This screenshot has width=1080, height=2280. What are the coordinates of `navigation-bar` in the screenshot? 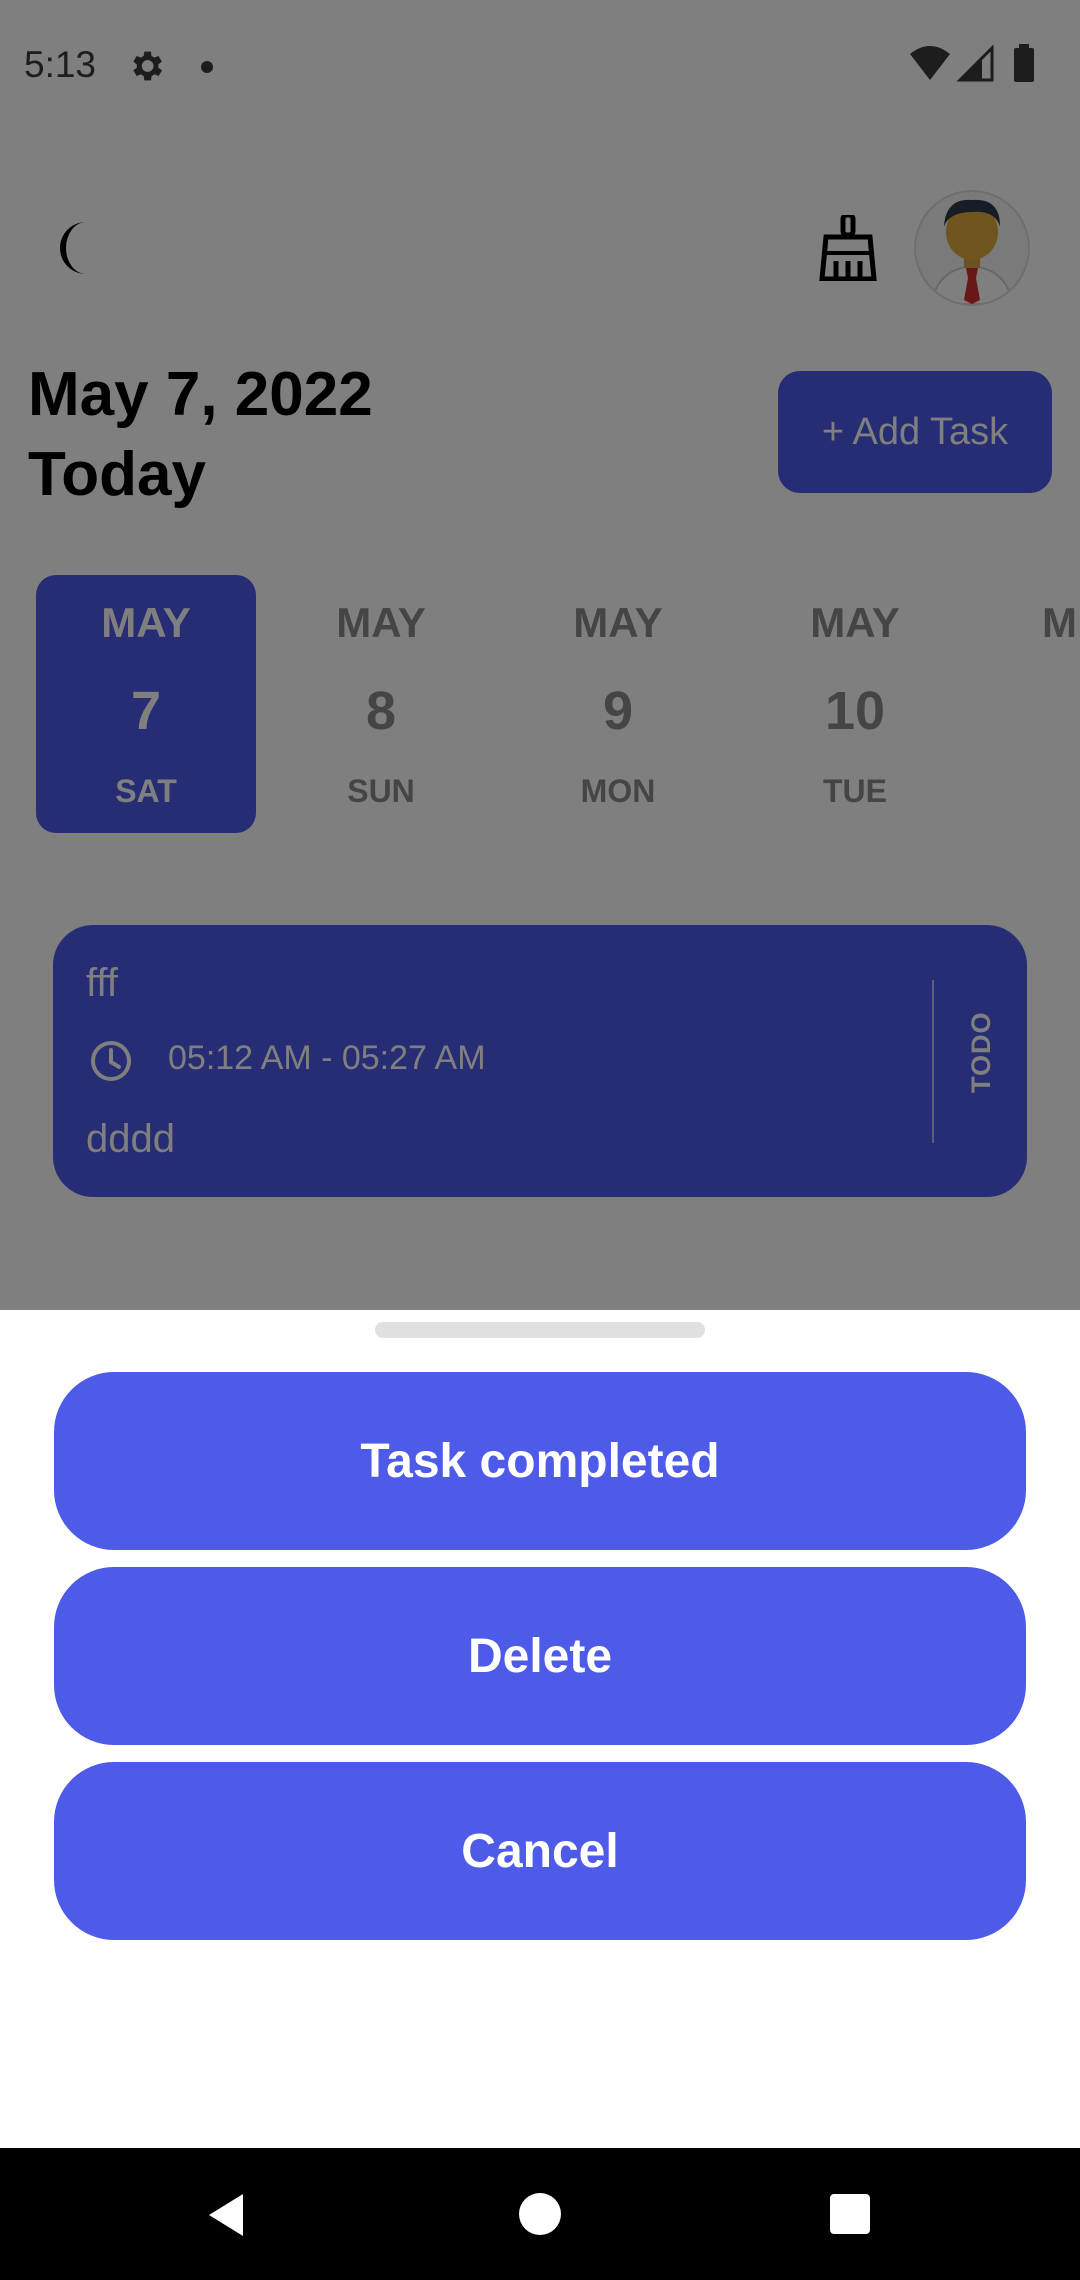 It's located at (540, 2214).